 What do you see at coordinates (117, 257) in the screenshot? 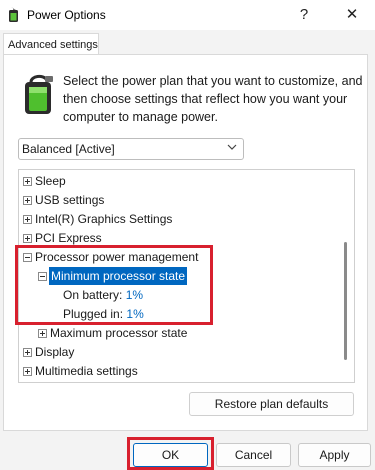
I see `tree-item-label: Processor power management` at bounding box center [117, 257].